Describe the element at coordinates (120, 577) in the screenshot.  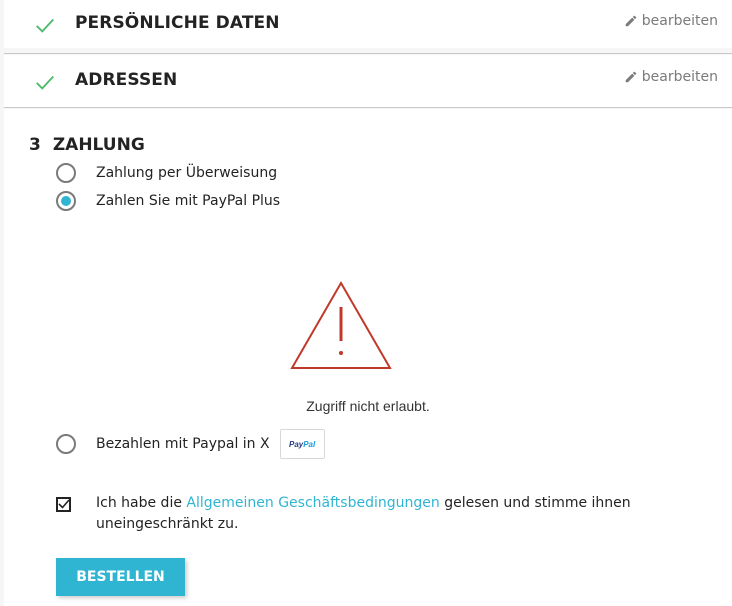
I see `order-button: BESTELLEN` at that location.